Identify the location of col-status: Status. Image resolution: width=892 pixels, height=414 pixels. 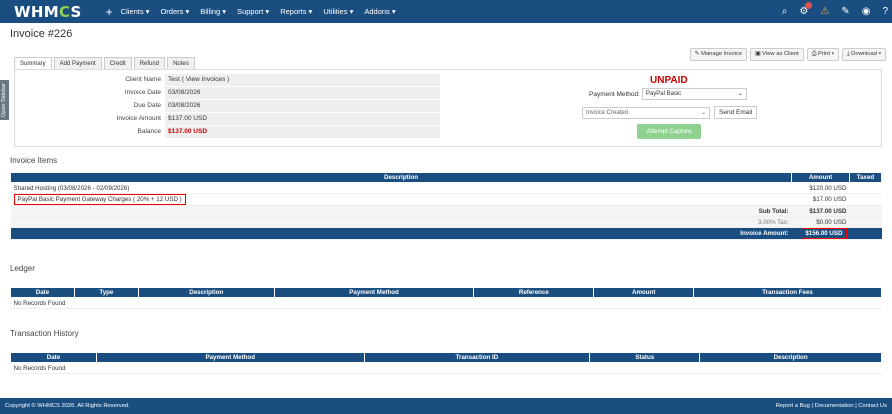
(645, 357).